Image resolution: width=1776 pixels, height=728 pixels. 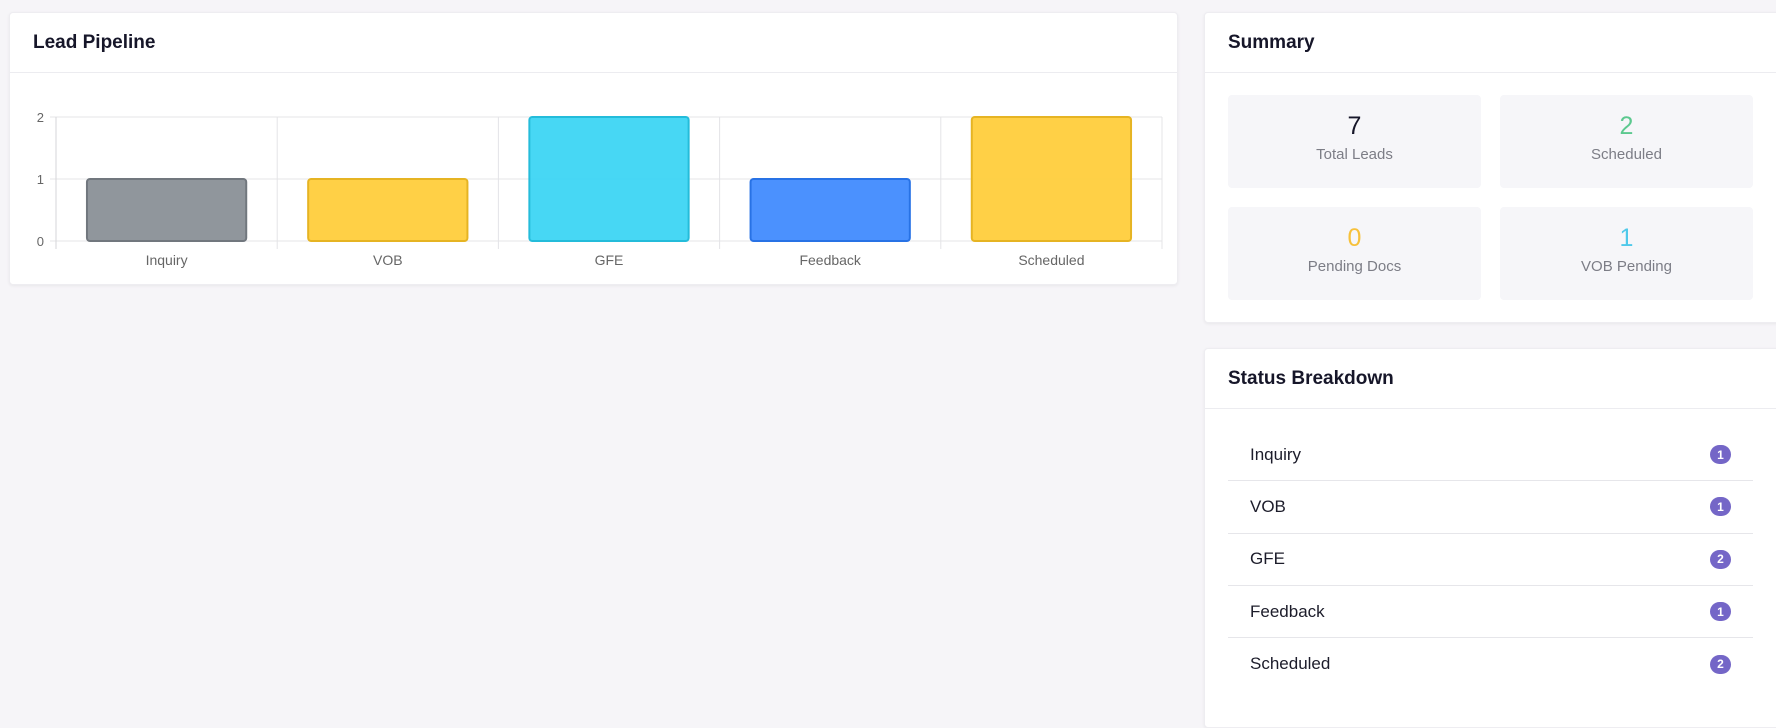 I want to click on status-label: Feedback, so click(x=1287, y=611).